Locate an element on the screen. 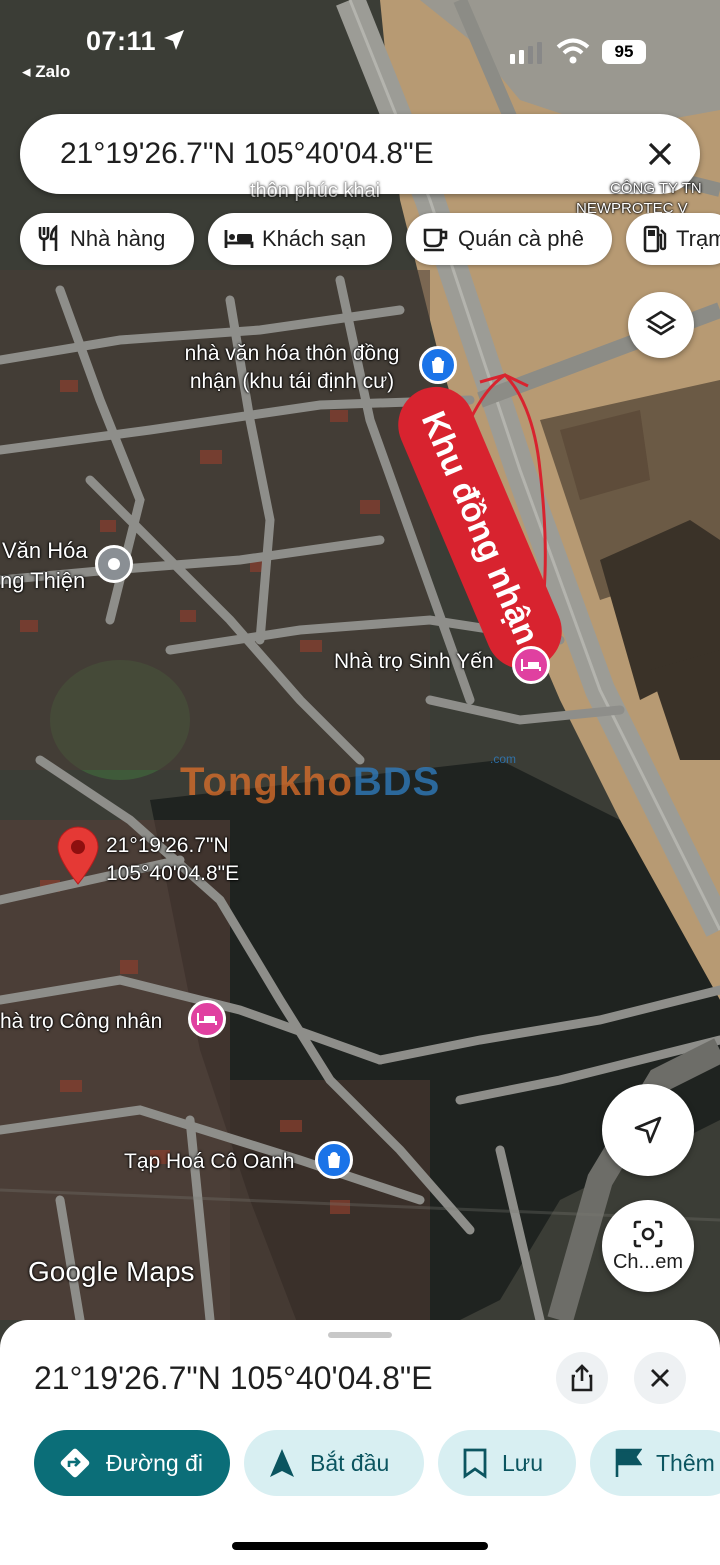  save-button: Lưu is located at coordinates (507, 1463).